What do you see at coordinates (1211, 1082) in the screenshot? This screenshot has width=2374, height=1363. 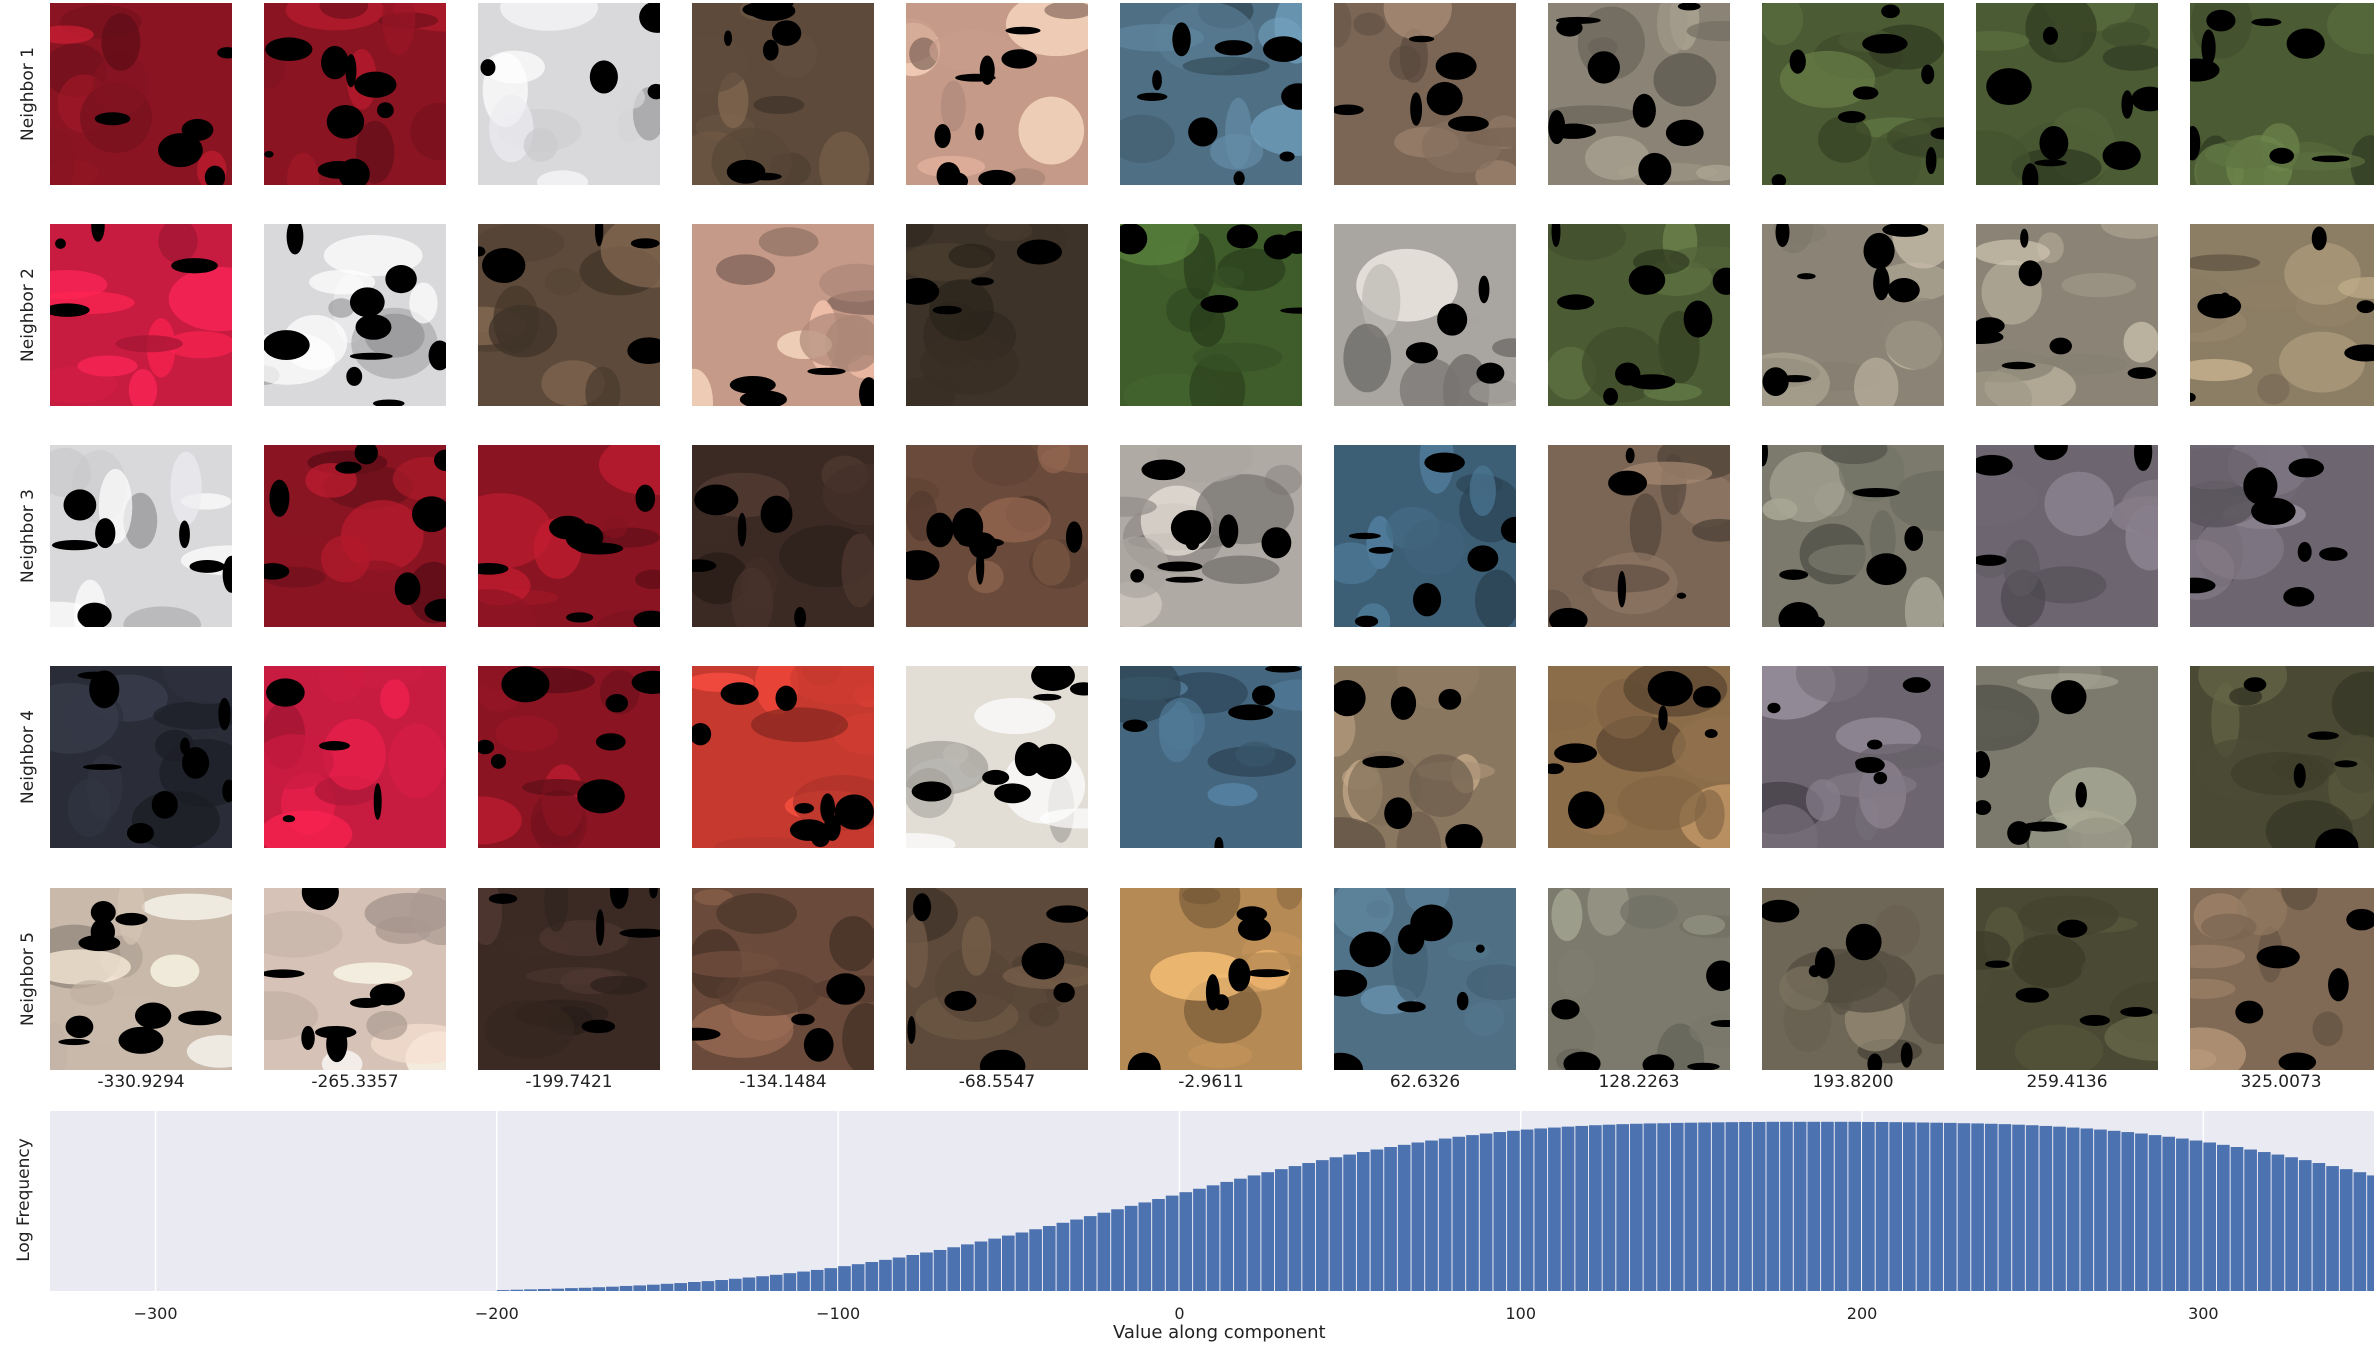 I see `column-value-label: -2.9611` at bounding box center [1211, 1082].